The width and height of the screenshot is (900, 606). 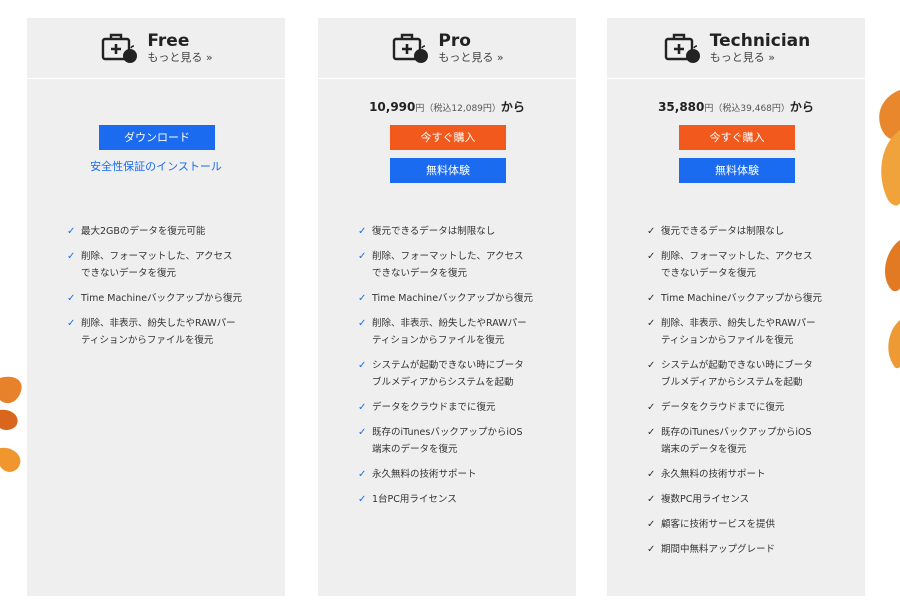 What do you see at coordinates (681, 107) in the screenshot?
I see `price-value: 35,880` at bounding box center [681, 107].